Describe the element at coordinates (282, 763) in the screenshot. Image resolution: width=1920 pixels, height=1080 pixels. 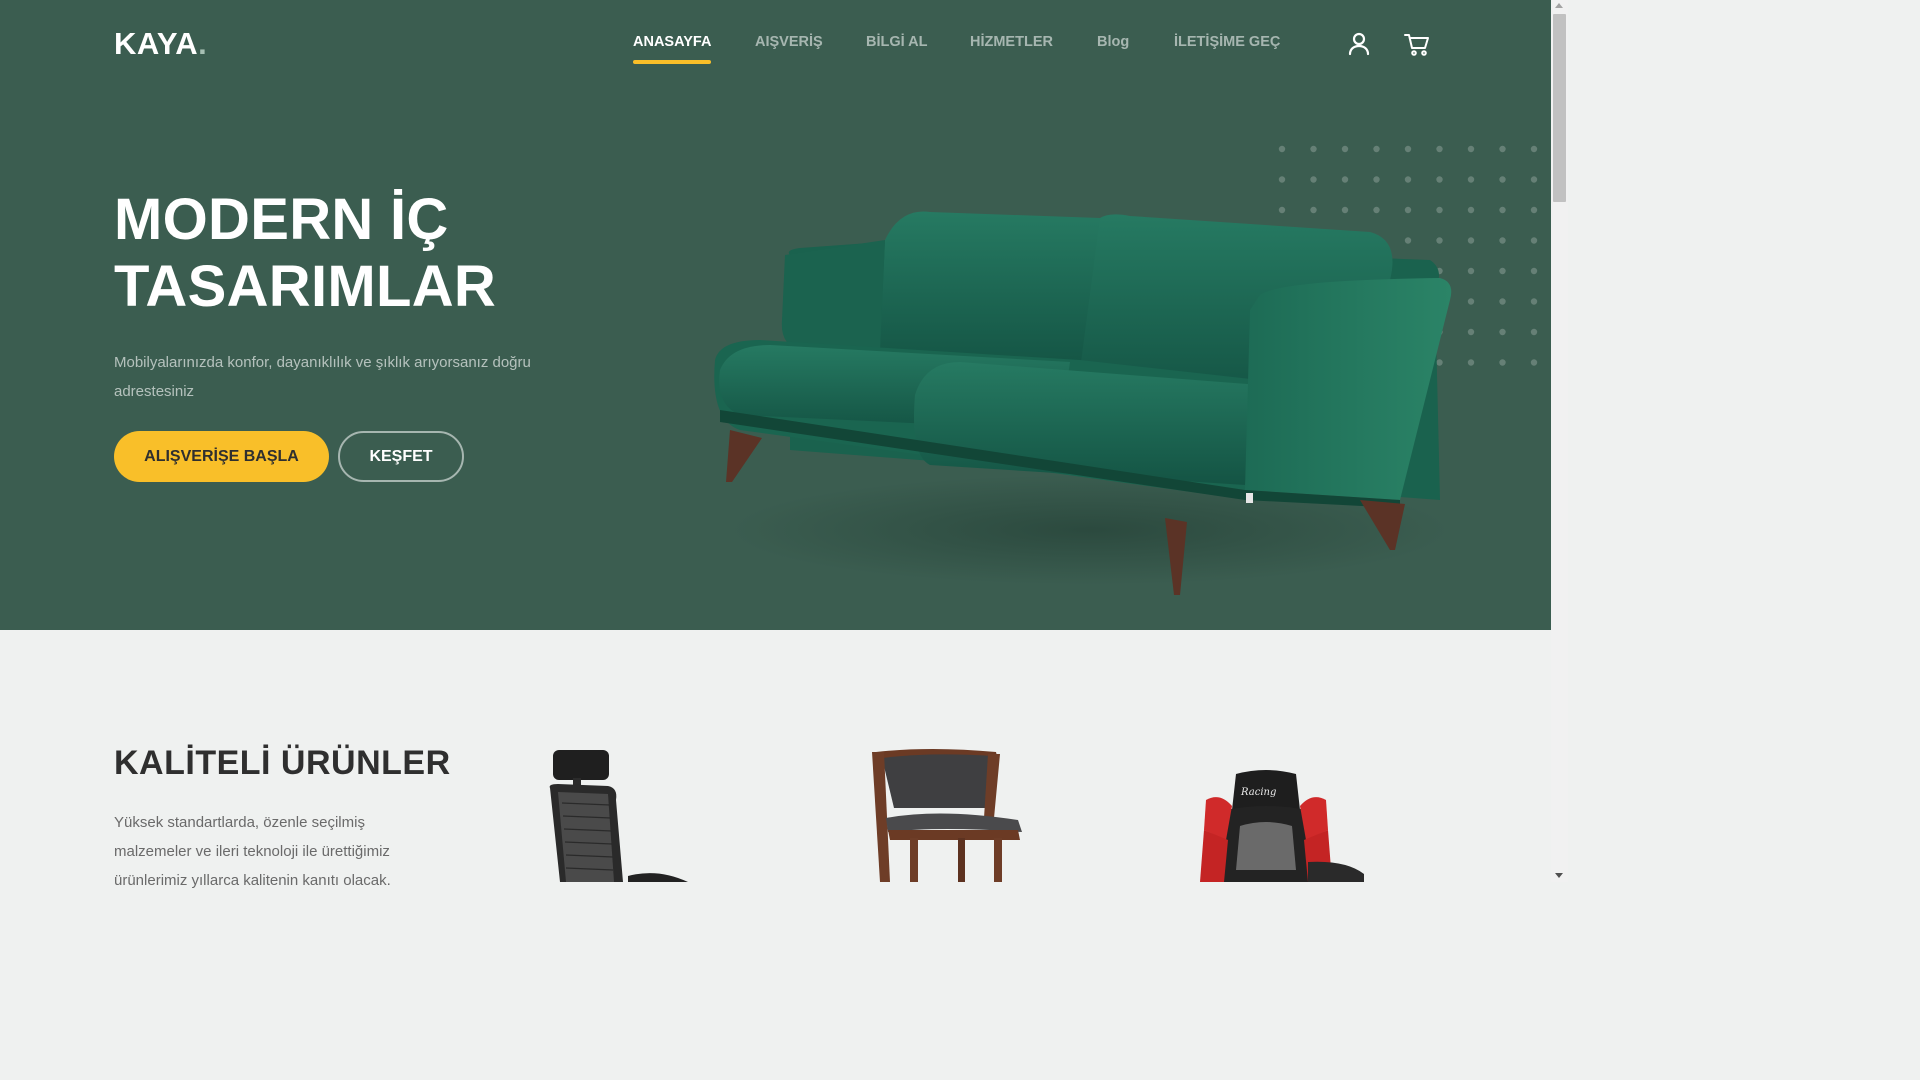
I see `products-section-title: KALİTELİ ÜRÜNLER` at that location.